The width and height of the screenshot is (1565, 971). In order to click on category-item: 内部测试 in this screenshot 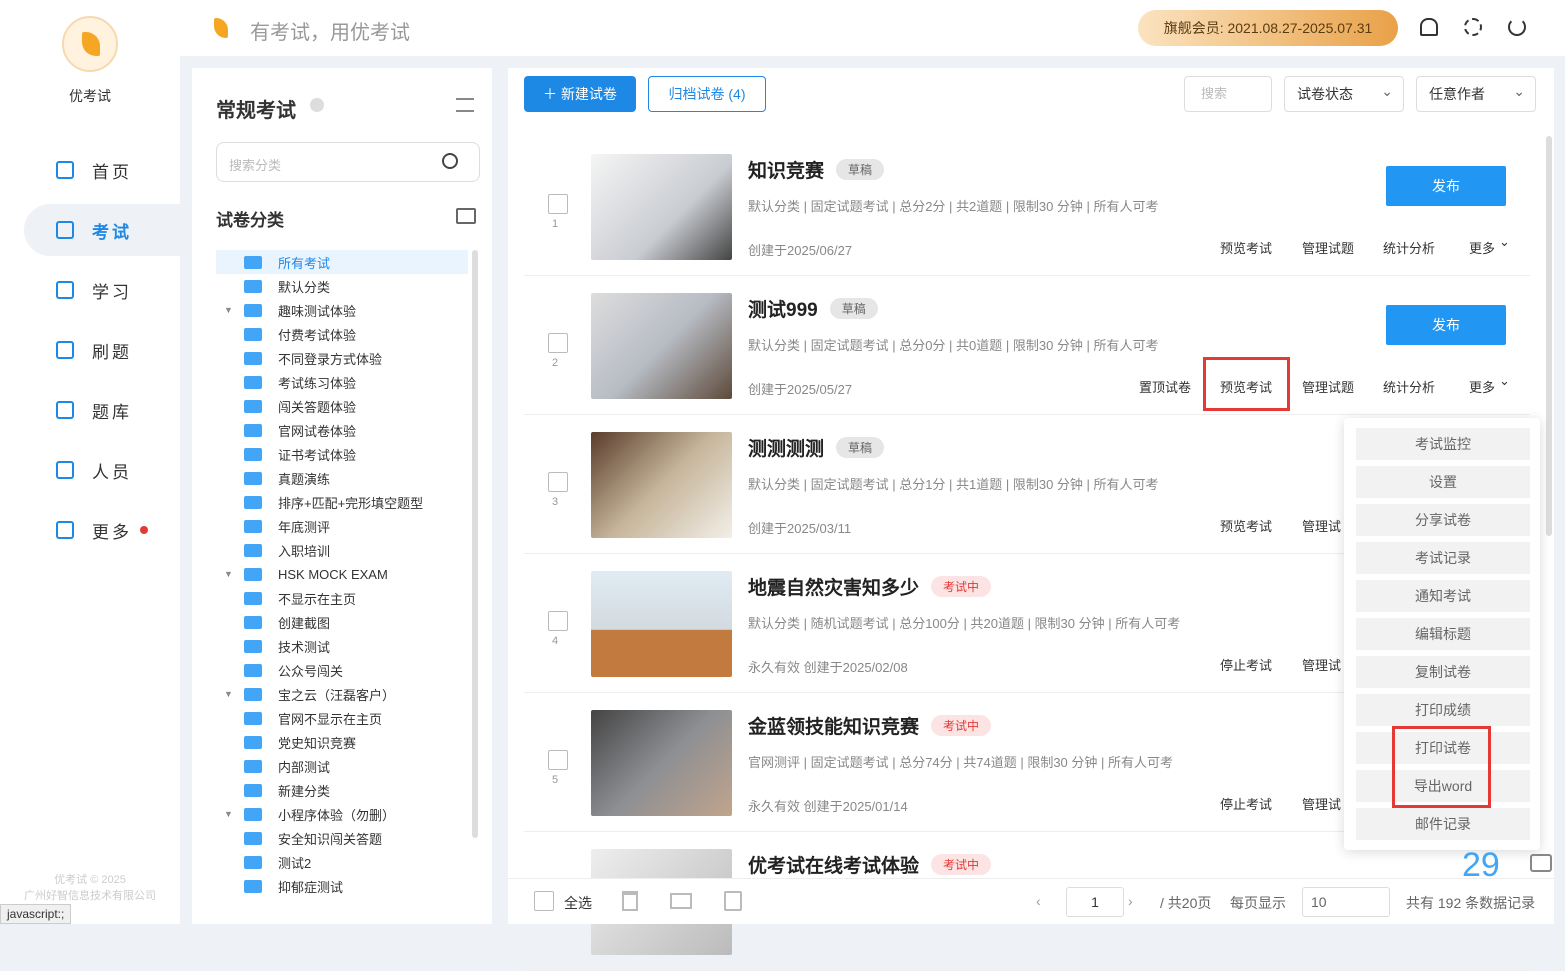, I will do `click(342, 766)`.